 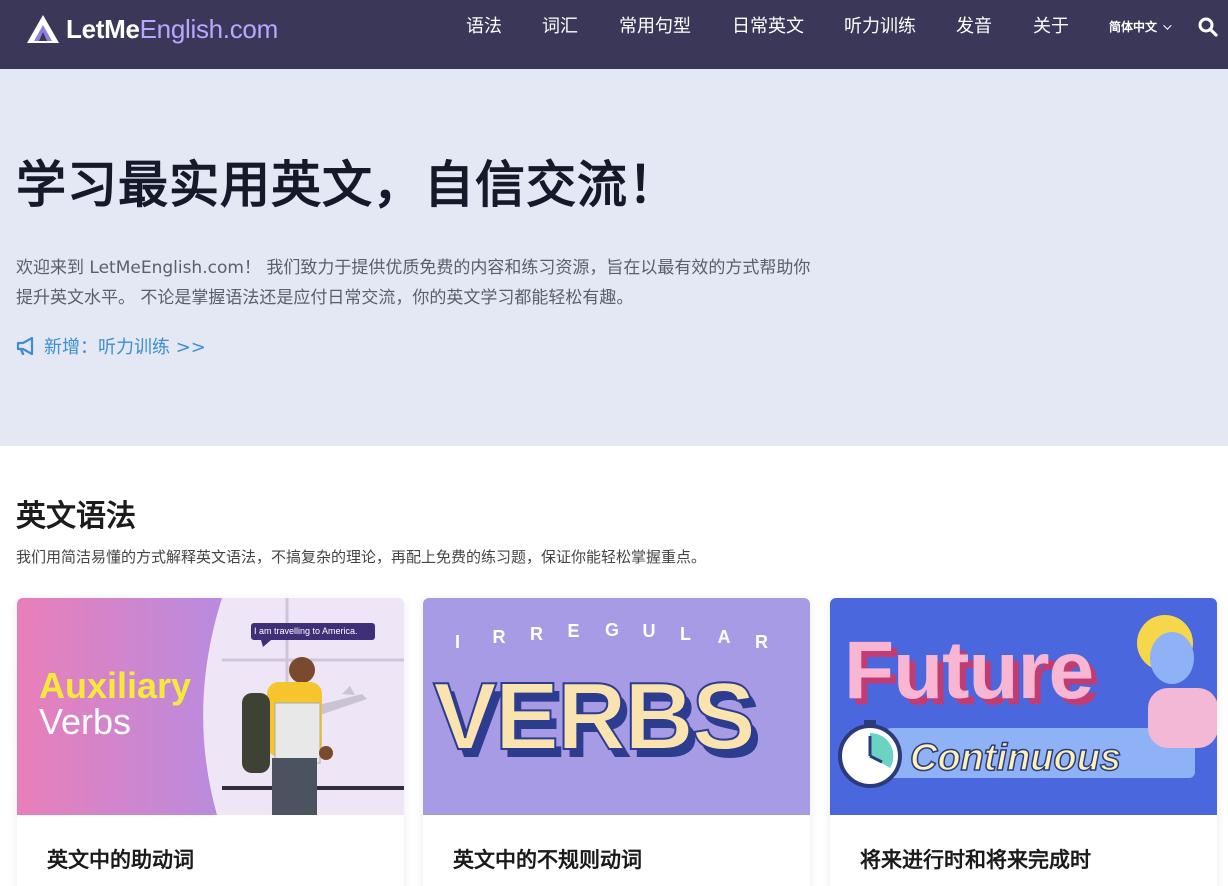 I want to click on auxiliary-title-line2: Verbs, so click(x=85, y=721).